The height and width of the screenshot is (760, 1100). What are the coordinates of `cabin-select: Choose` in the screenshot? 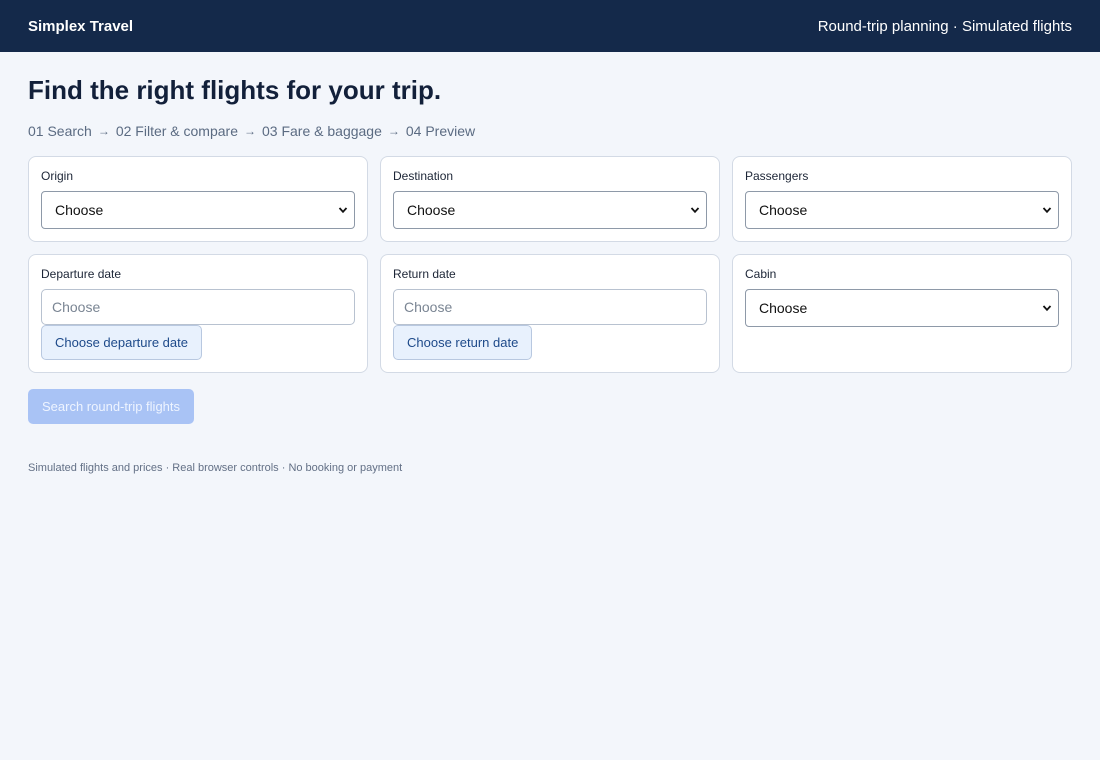 It's located at (902, 308).